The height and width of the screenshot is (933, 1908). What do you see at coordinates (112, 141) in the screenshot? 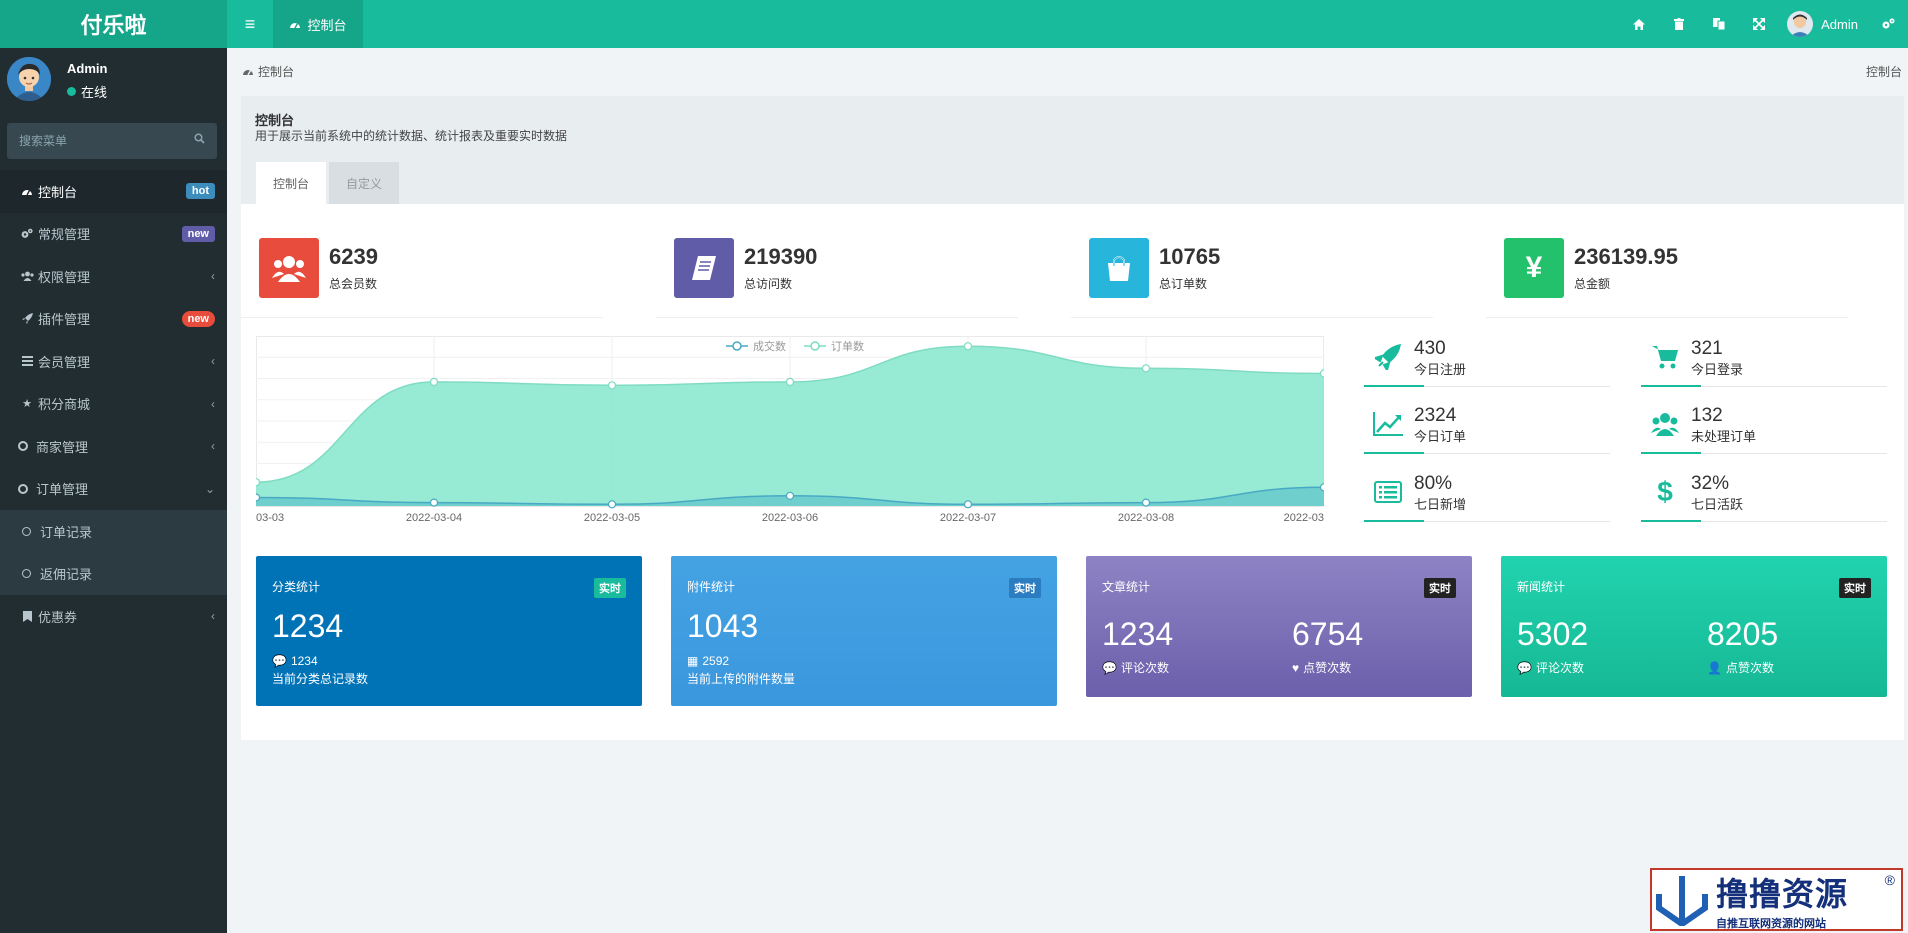
I see `menu-search-input` at bounding box center [112, 141].